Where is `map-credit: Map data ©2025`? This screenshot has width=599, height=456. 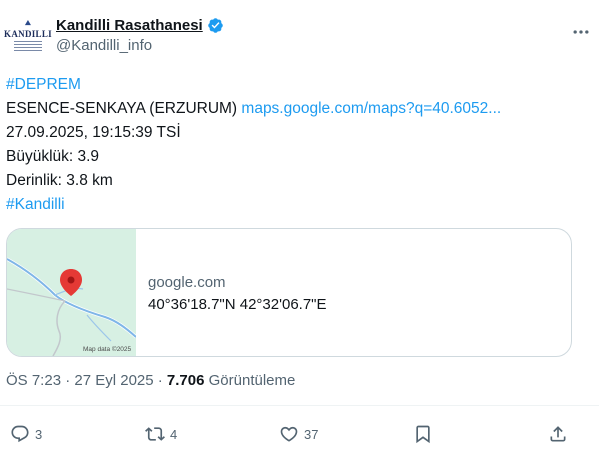 map-credit: Map data ©2025 is located at coordinates (107, 349).